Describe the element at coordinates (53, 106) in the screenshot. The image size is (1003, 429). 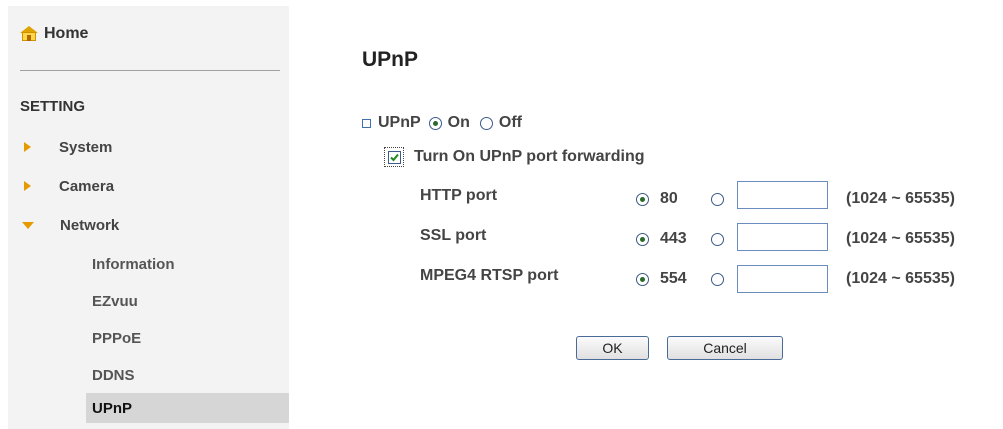
I see `setting-heading: SETTING` at that location.